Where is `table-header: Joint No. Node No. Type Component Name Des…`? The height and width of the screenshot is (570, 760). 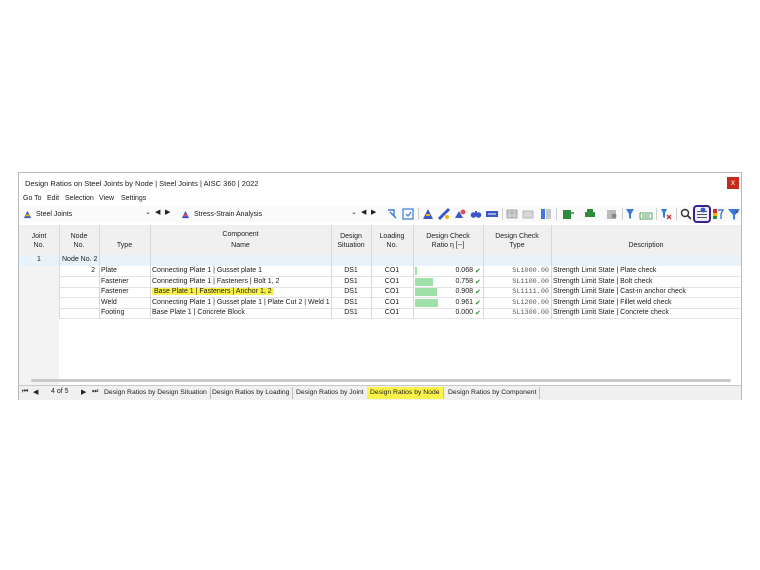 table-header: Joint No. Node No. Type Component Name Des… is located at coordinates (380, 240).